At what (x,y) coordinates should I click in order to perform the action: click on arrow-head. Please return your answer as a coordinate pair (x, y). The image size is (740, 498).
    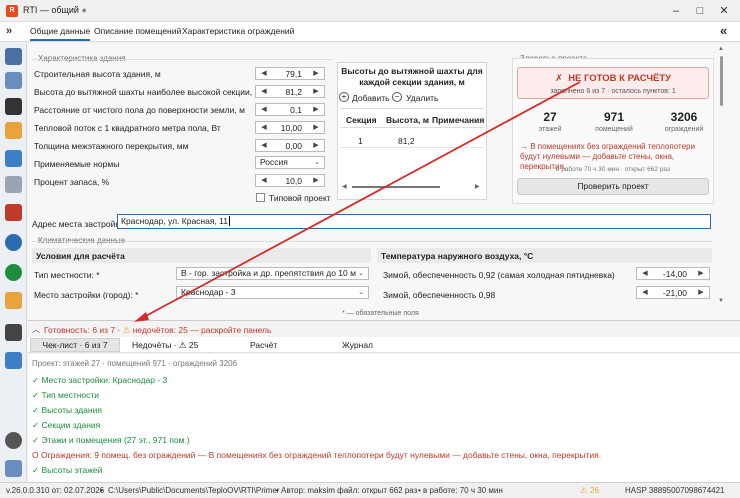
    Looking at the image, I should click on (141, 317).